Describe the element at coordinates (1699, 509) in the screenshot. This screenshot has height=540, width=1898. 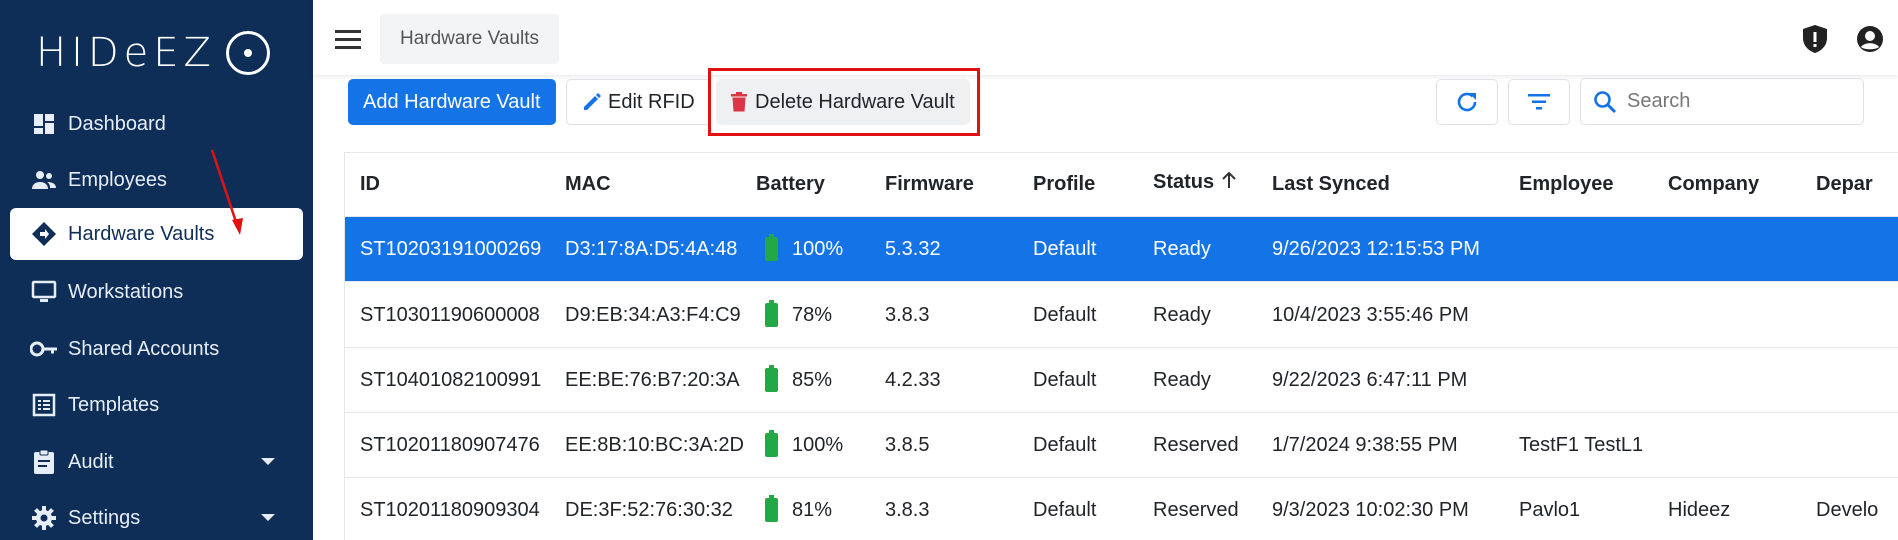
I see `cell-company: Hideez` at that location.